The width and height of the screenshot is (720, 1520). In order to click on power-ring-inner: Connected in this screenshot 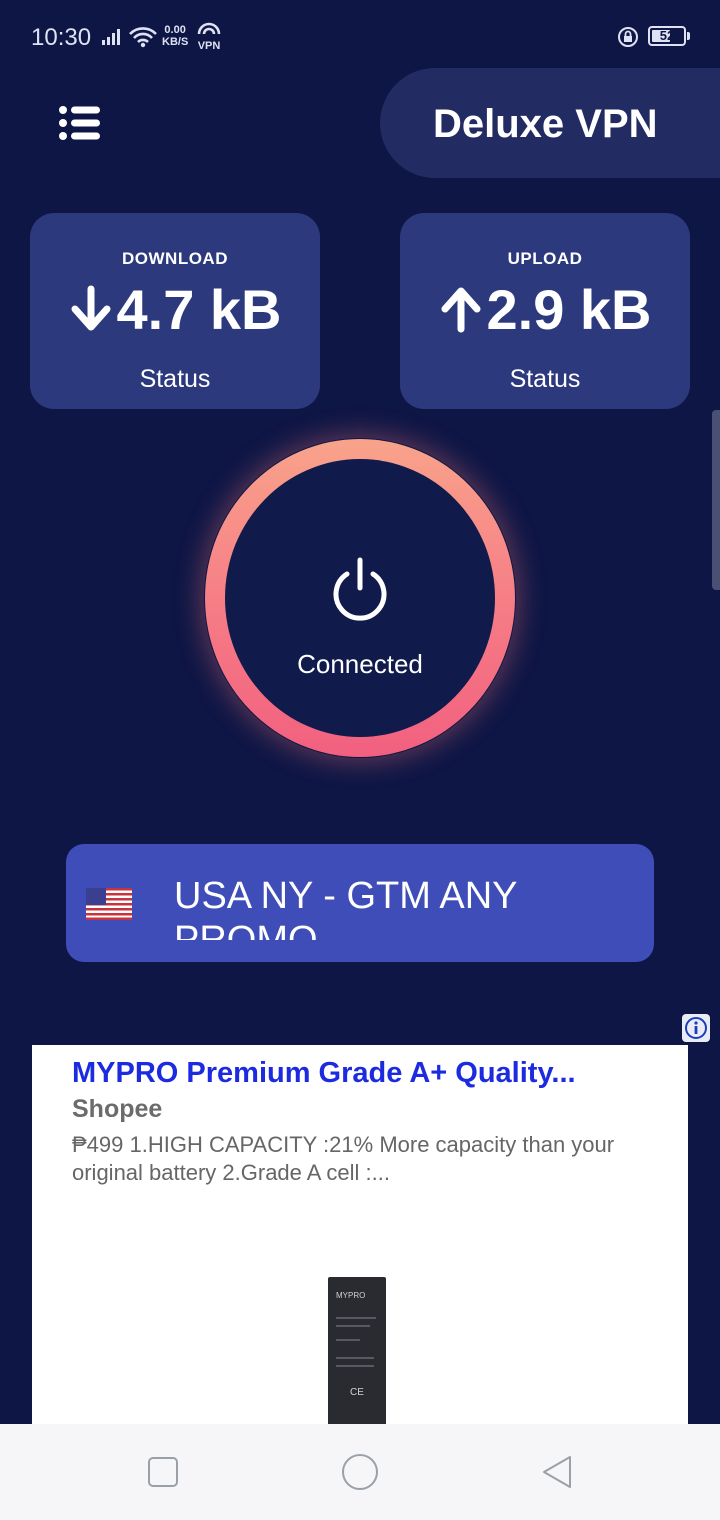, I will do `click(360, 598)`.